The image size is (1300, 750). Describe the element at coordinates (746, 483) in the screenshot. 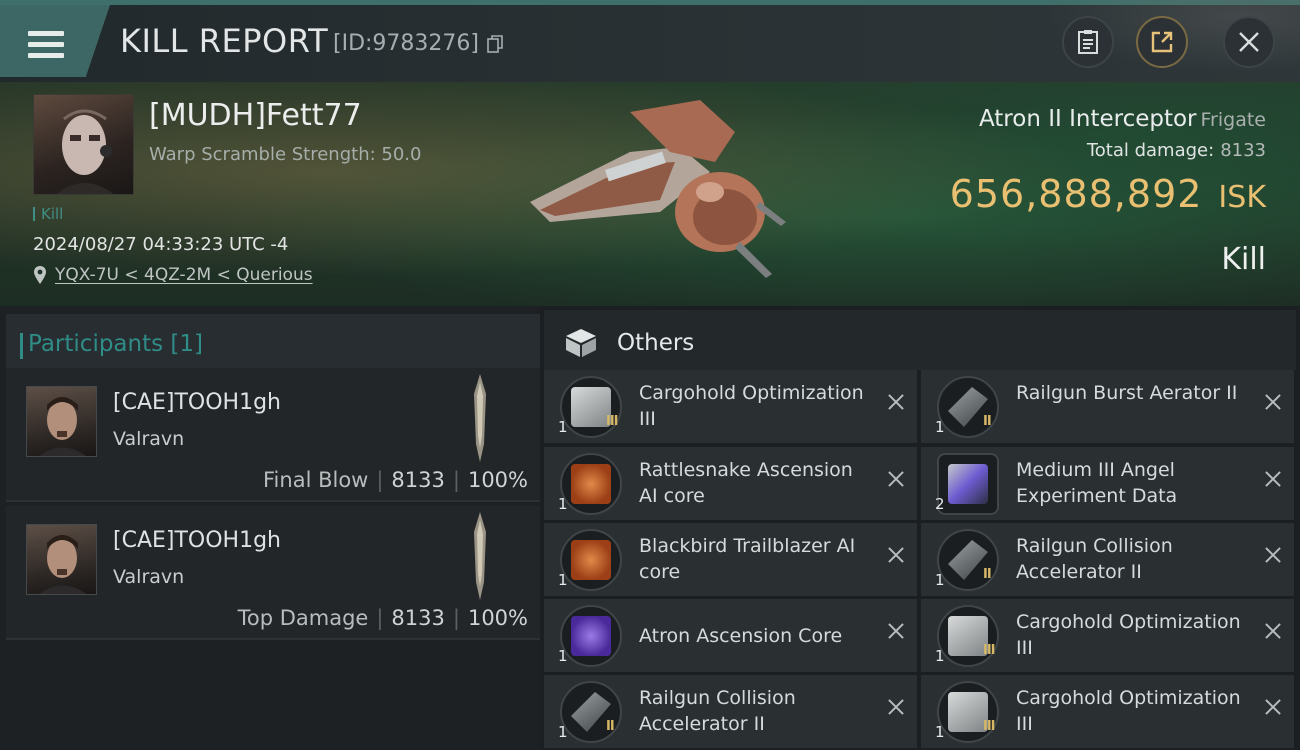

I see `item-name: Rattlesnake Ascension AI core` at that location.